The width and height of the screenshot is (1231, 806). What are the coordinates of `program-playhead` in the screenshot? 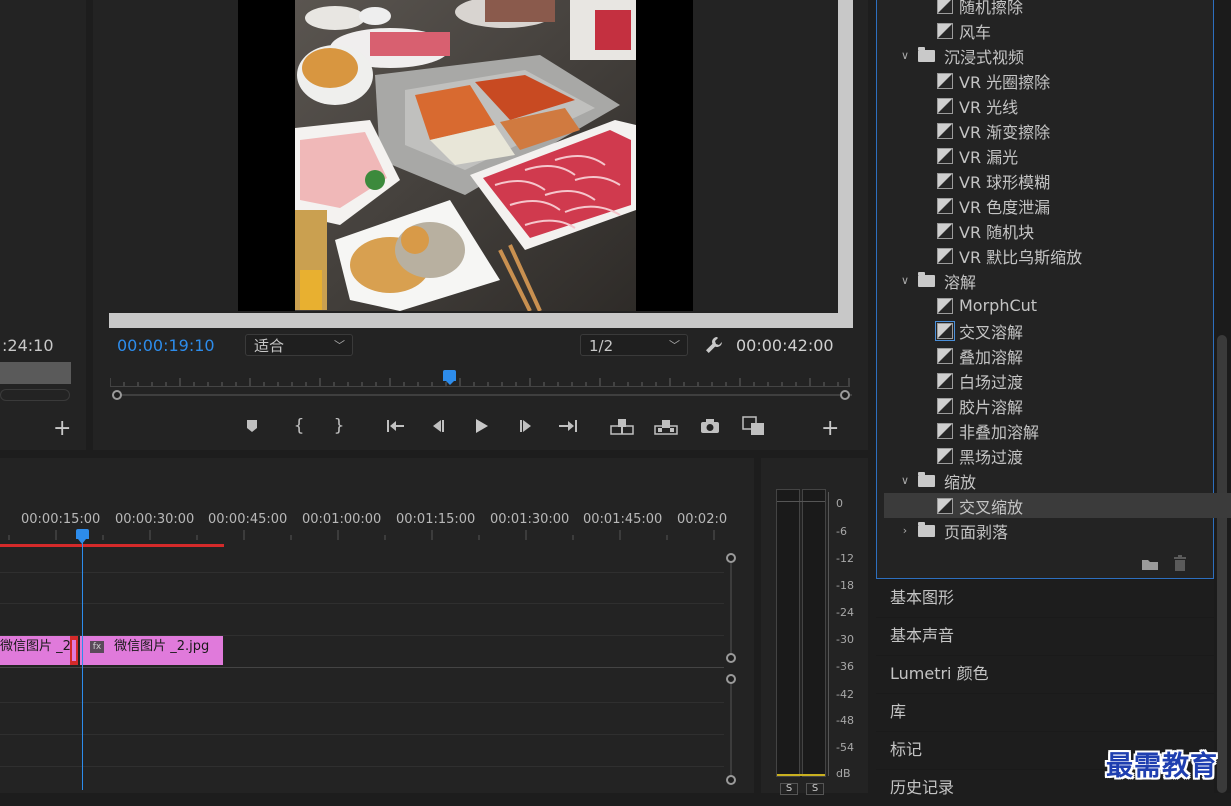 It's located at (449, 375).